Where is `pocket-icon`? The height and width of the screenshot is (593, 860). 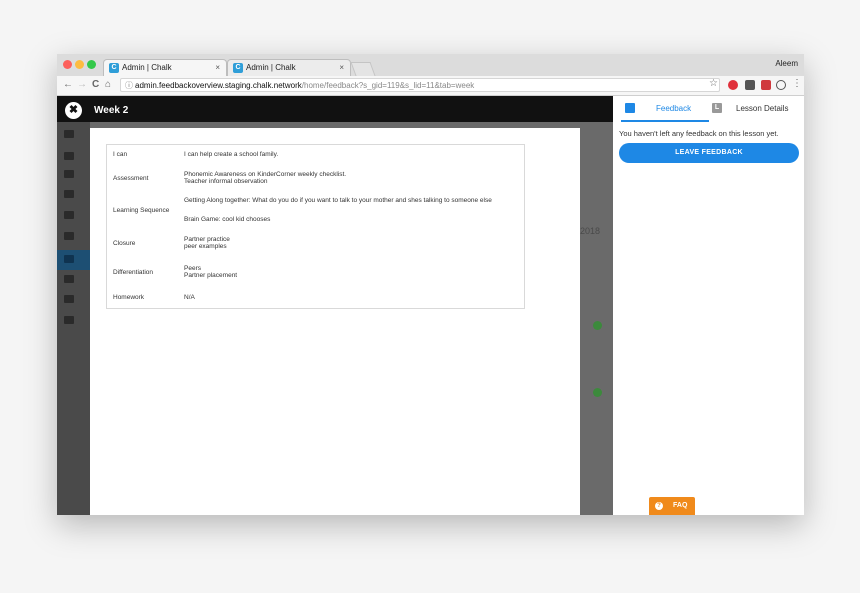 pocket-icon is located at coordinates (750, 85).